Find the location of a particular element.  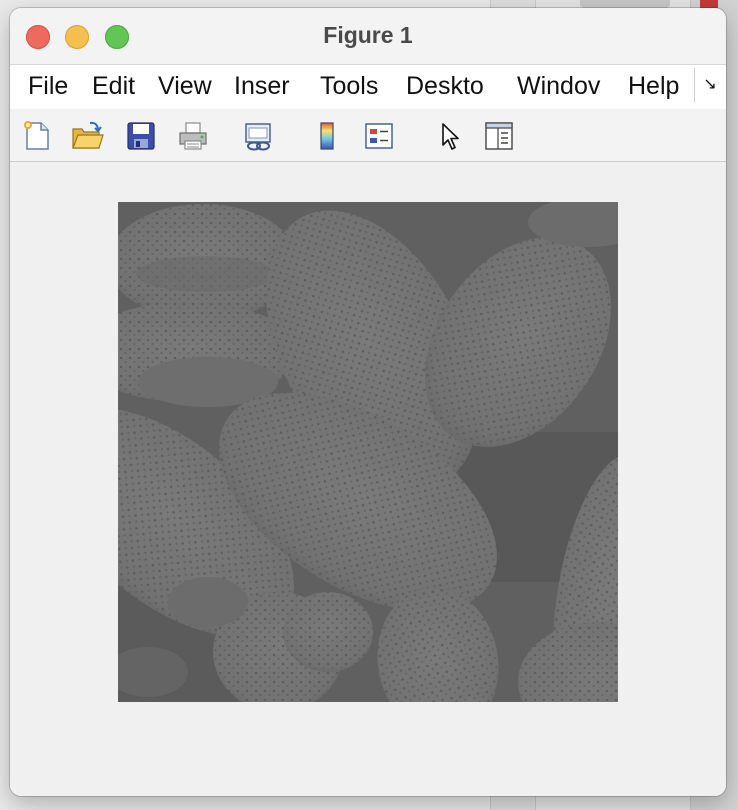

menu-tools: Tools is located at coordinates (354, 87).